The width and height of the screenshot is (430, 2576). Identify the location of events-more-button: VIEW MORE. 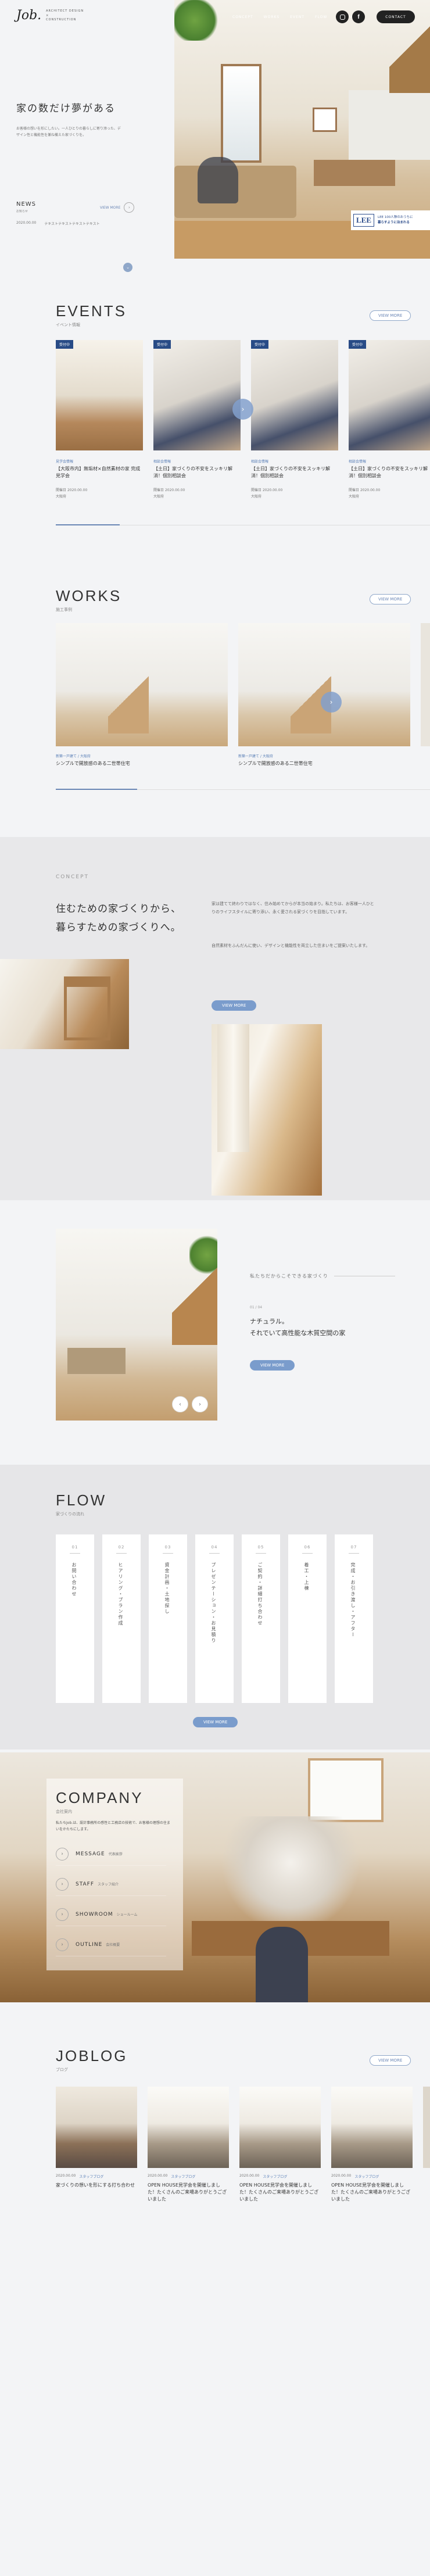
(390, 315).